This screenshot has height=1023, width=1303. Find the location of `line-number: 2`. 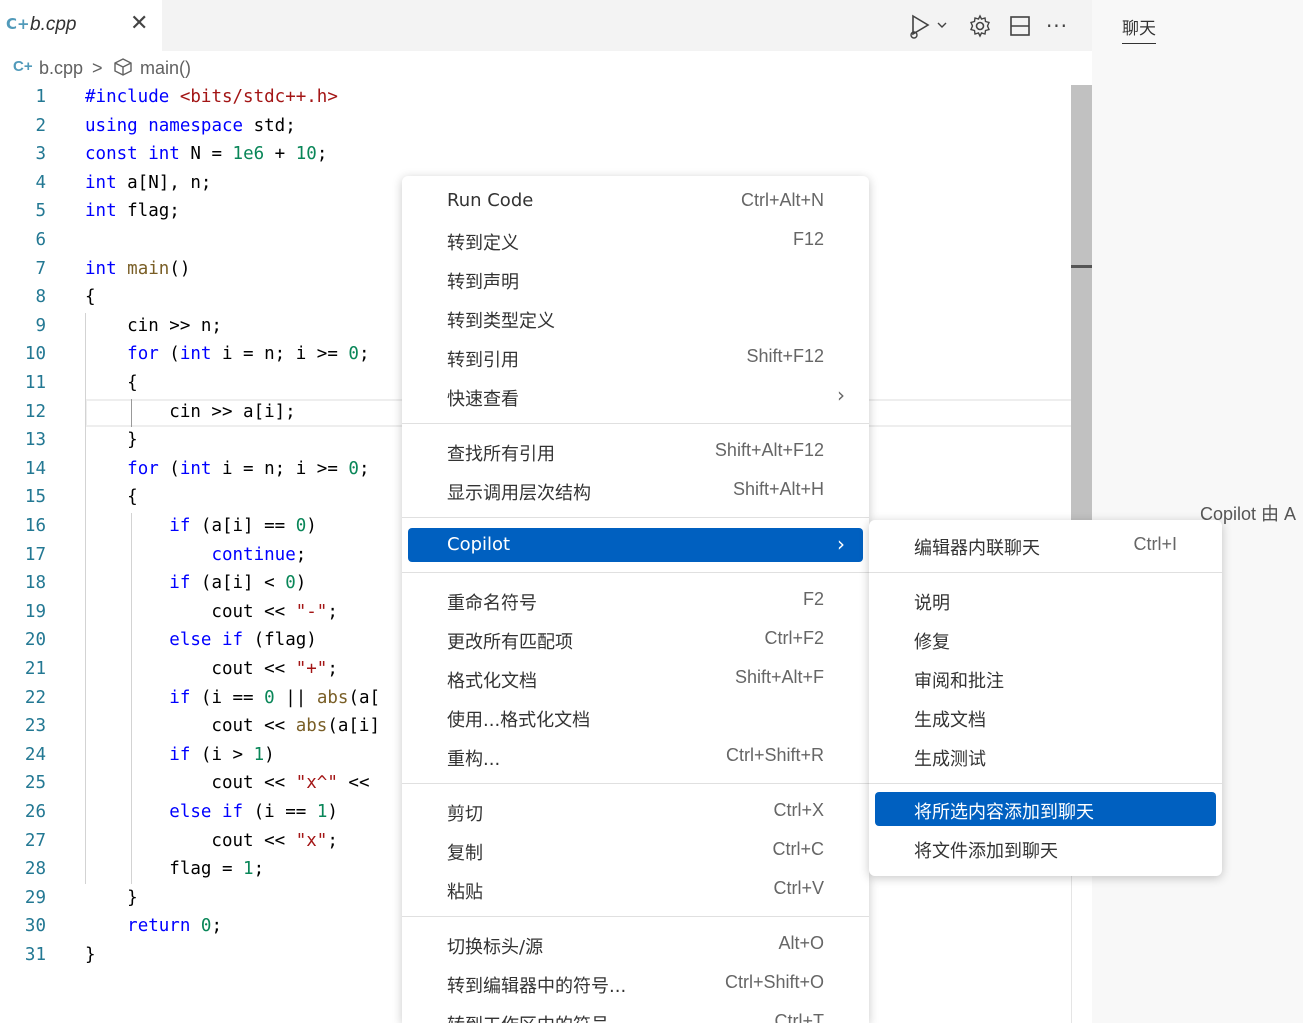

line-number: 2 is located at coordinates (40, 125).